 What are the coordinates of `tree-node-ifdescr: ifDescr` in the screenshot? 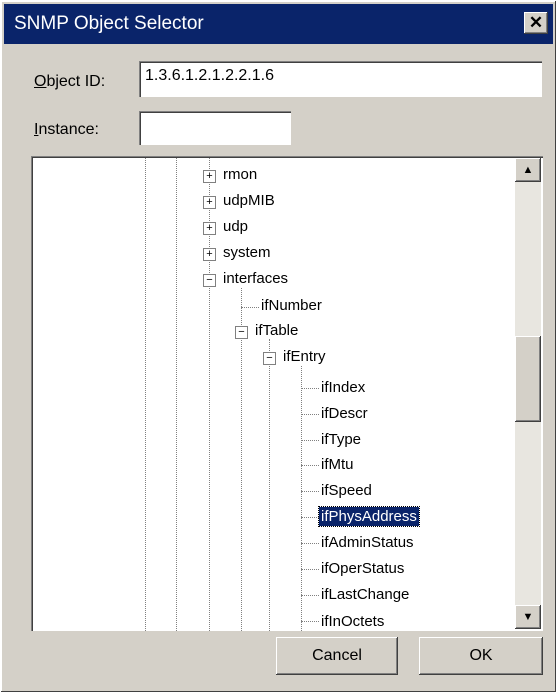 It's located at (344, 413).